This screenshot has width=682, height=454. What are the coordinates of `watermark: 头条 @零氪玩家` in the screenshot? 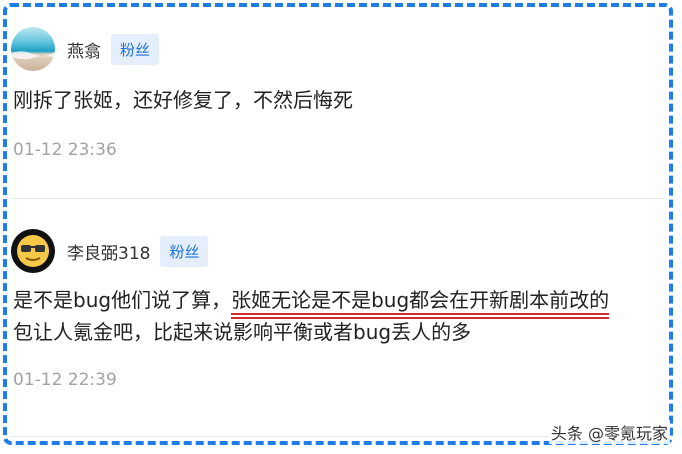 It's located at (609, 432).